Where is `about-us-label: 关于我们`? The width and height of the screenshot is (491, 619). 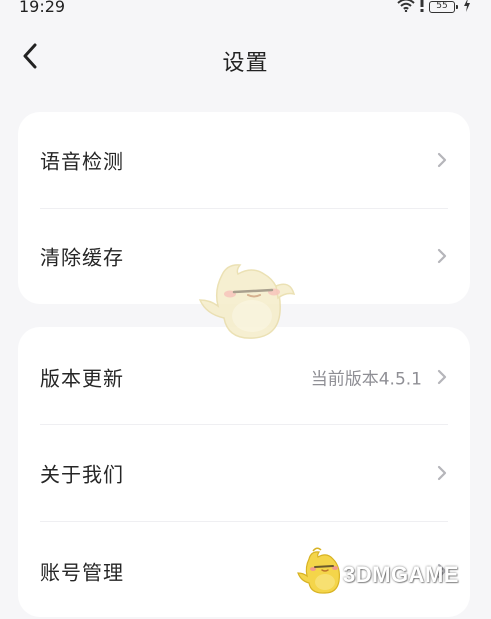 about-us-label: 关于我们 is located at coordinates (82, 474).